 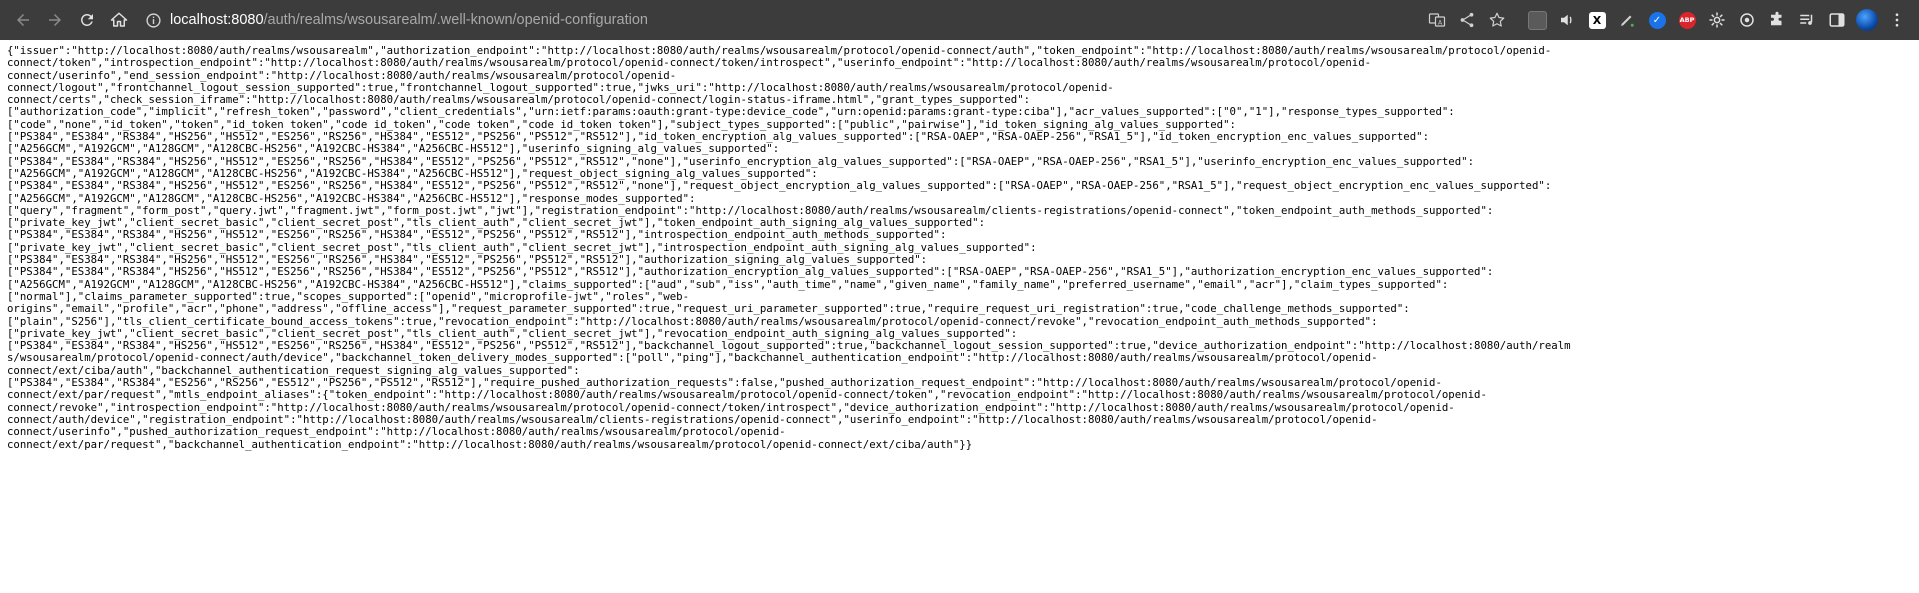 I want to click on extension-target, so click(x=1747, y=20).